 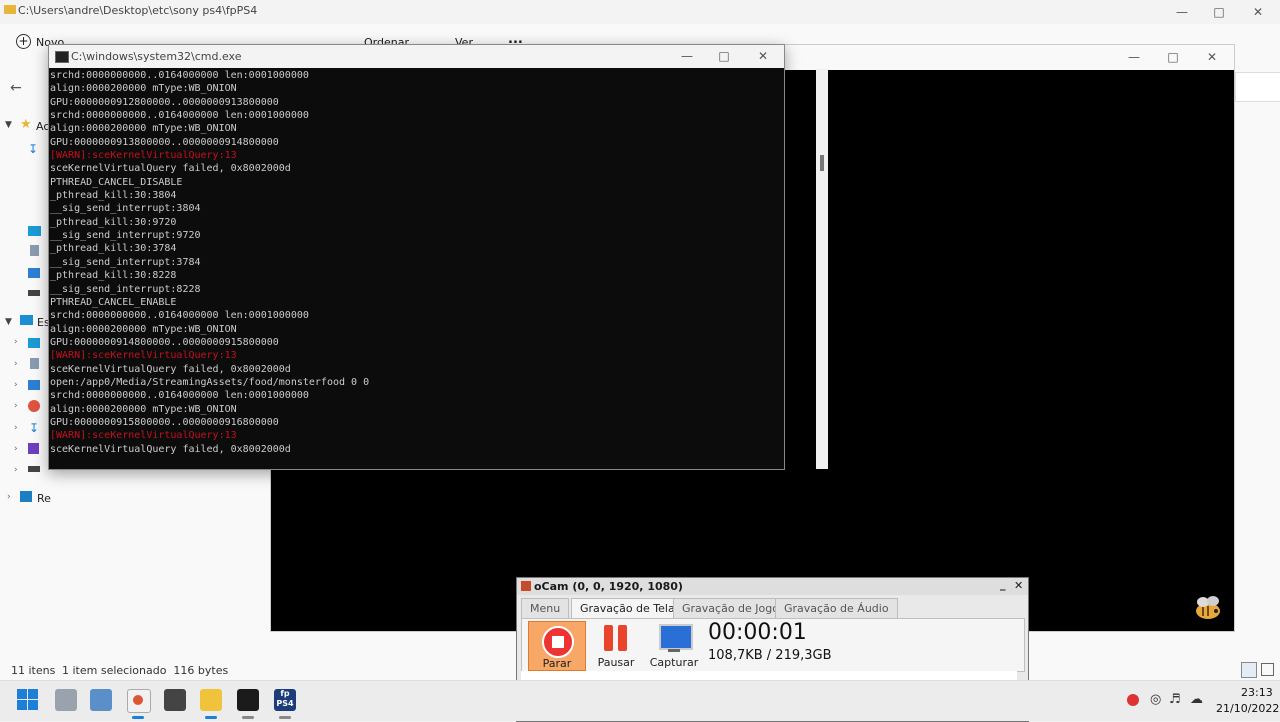 I want to click on console-line: GPU:0000000912800000..0000000913800000, so click(x=164, y=102).